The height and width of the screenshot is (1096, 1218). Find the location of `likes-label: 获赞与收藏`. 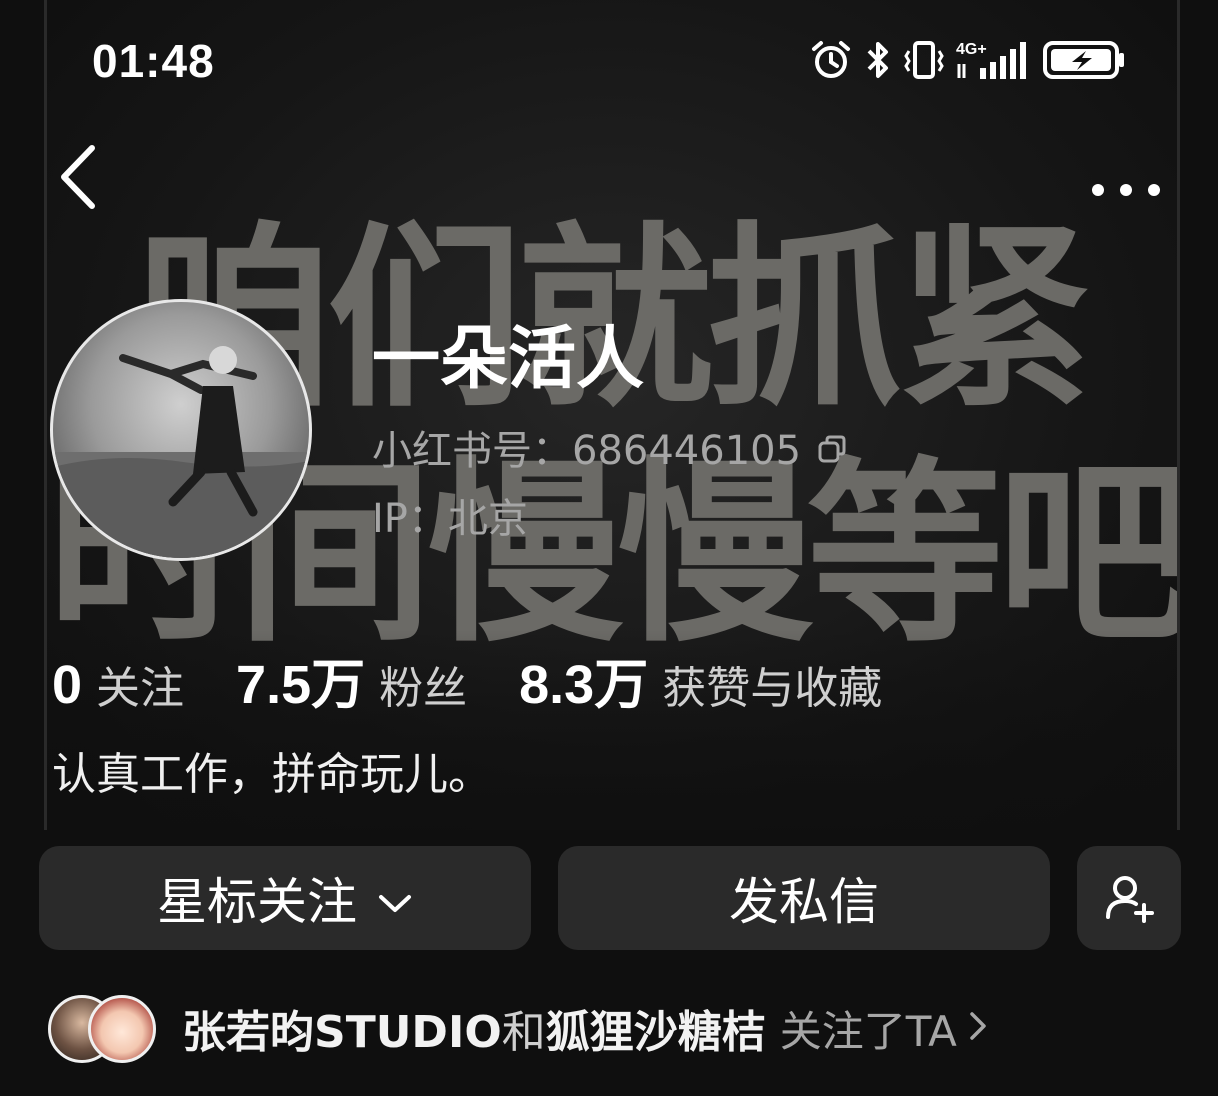

likes-label: 获赞与收藏 is located at coordinates (772, 688).